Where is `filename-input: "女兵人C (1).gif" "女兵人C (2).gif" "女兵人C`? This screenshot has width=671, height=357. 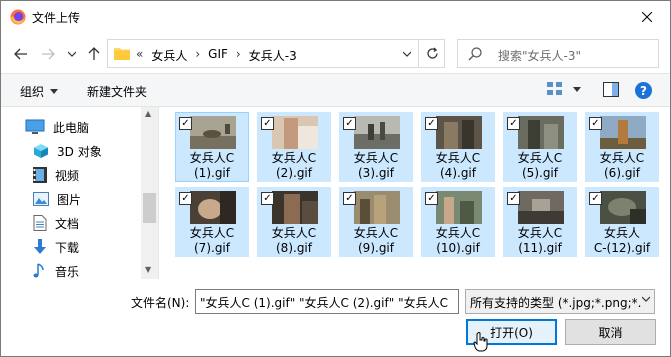
filename-input: "女兵人C (1).gif" "女兵人C (2).gif" "女兵人C is located at coordinates (327, 301).